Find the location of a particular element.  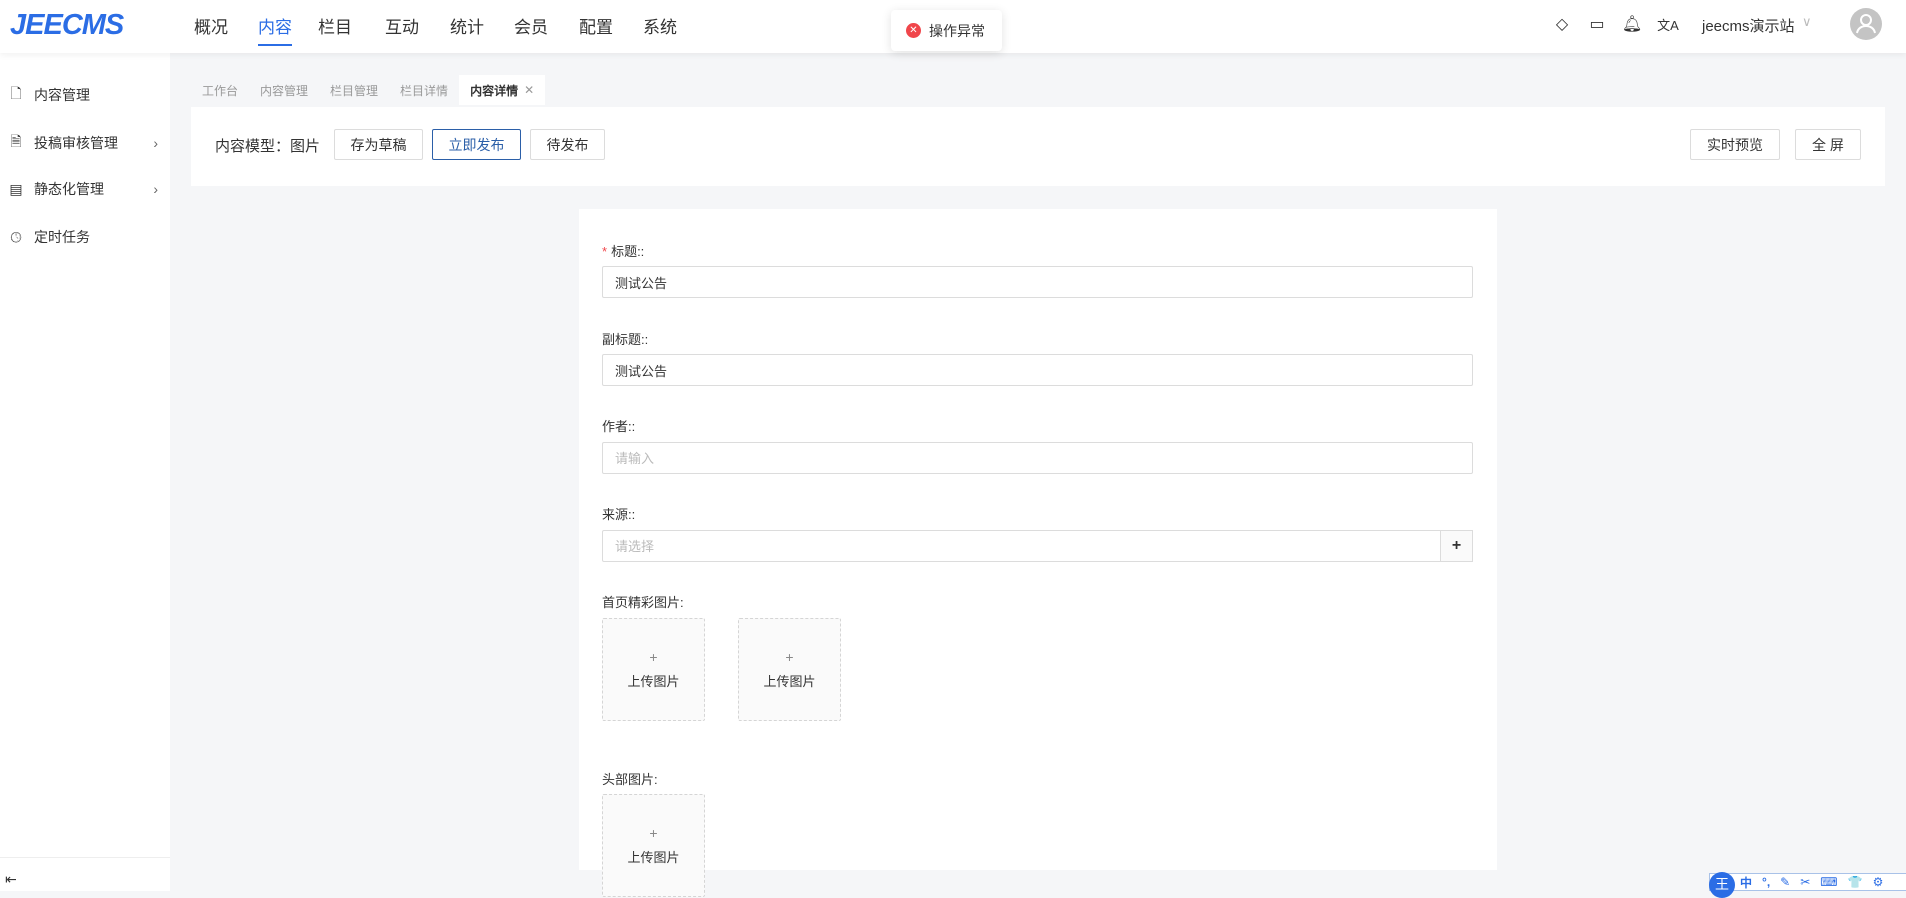

document-icon: 🗋 is located at coordinates (16, 93).